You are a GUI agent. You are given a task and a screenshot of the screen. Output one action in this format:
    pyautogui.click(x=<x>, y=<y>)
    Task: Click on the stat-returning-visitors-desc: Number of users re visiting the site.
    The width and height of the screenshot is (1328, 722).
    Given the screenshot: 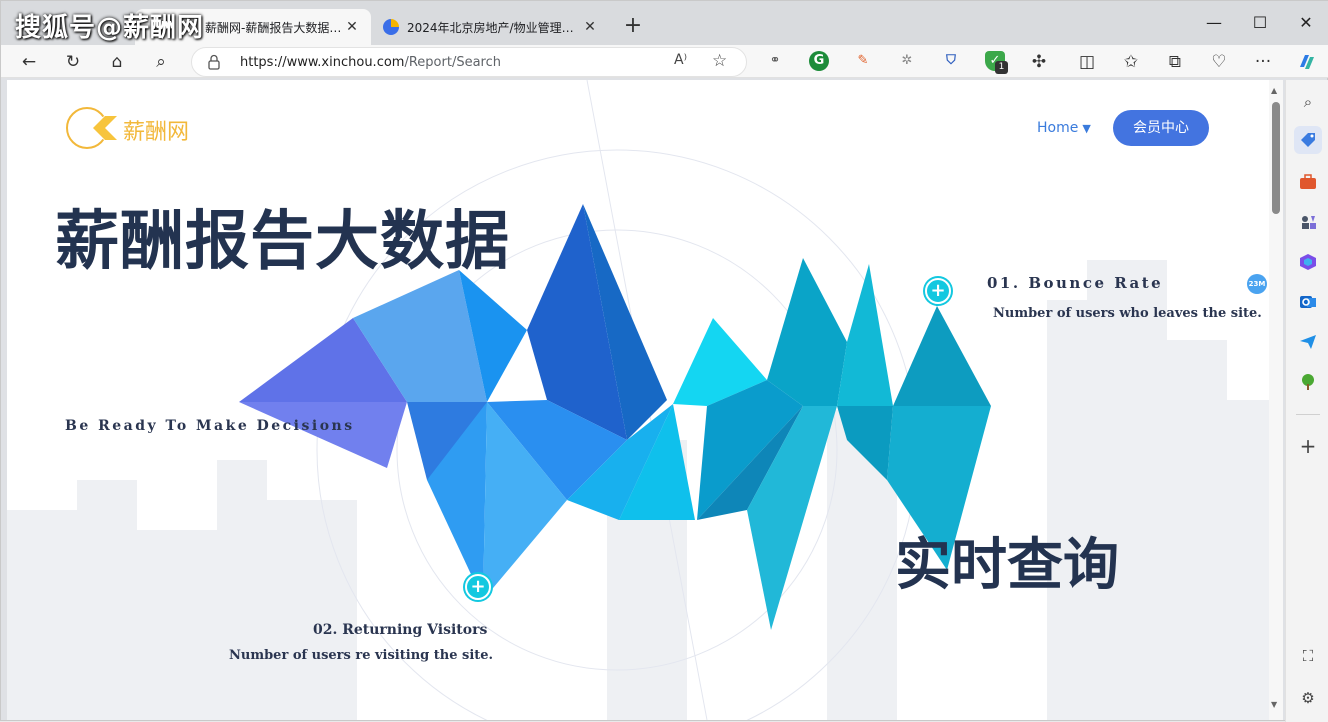 What is the action you would take?
    pyautogui.click(x=361, y=655)
    